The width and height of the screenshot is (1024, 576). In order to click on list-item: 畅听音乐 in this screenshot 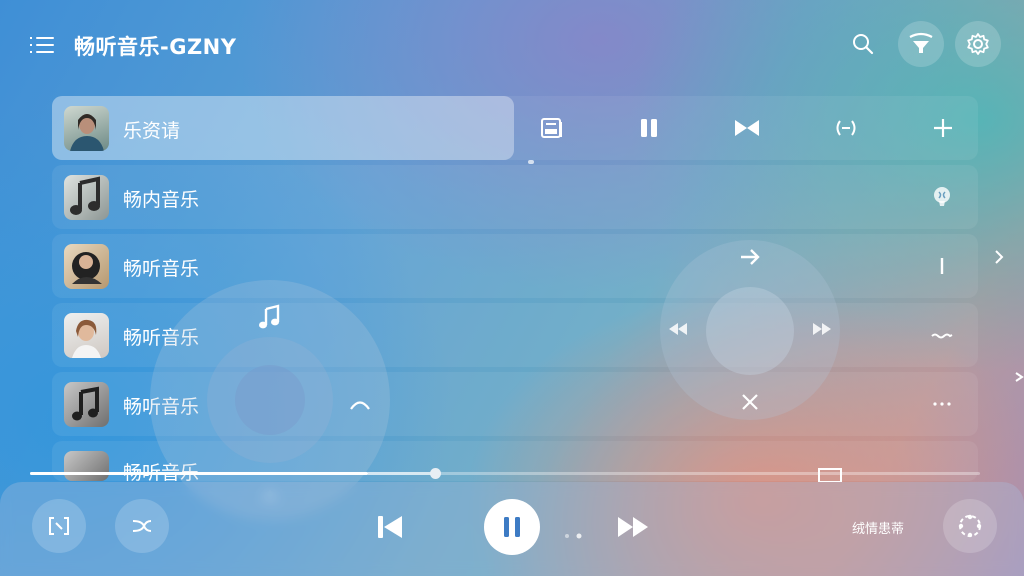, I will do `click(515, 266)`.